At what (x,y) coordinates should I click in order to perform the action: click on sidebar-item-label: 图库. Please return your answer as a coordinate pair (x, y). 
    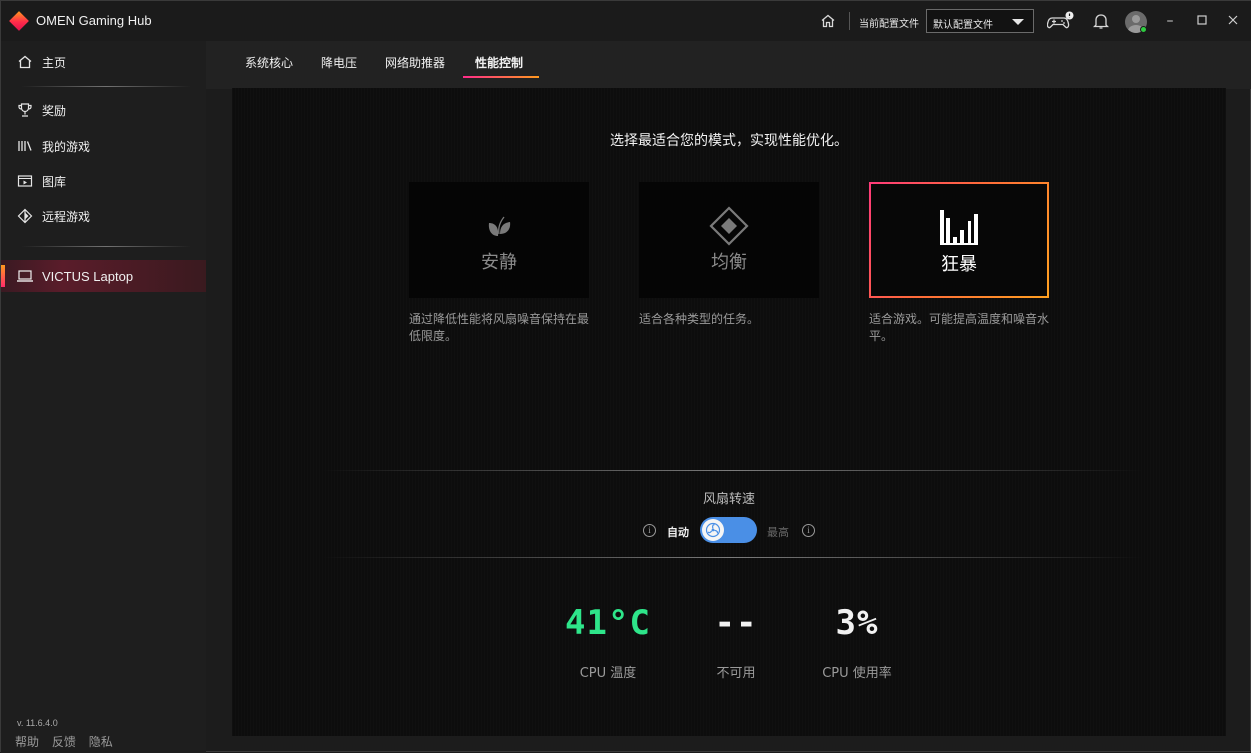
    Looking at the image, I should click on (54, 181).